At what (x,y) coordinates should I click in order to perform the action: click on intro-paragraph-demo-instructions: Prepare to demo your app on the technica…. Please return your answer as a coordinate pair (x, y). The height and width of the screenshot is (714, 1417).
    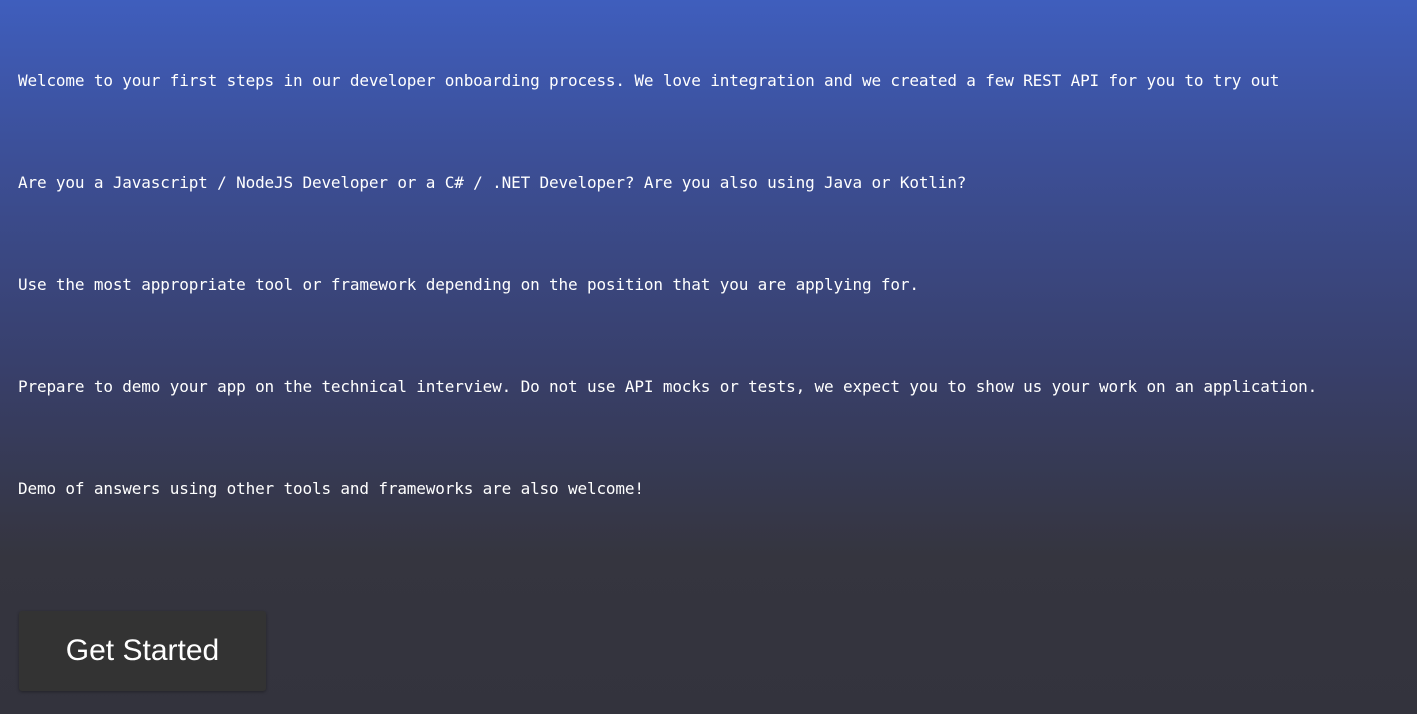
    Looking at the image, I should click on (668, 386).